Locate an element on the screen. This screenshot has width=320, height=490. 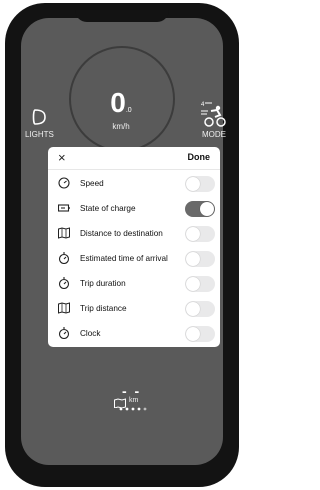
settings-row-distance-to-destination: Distance to destination is located at coordinates (134, 234).